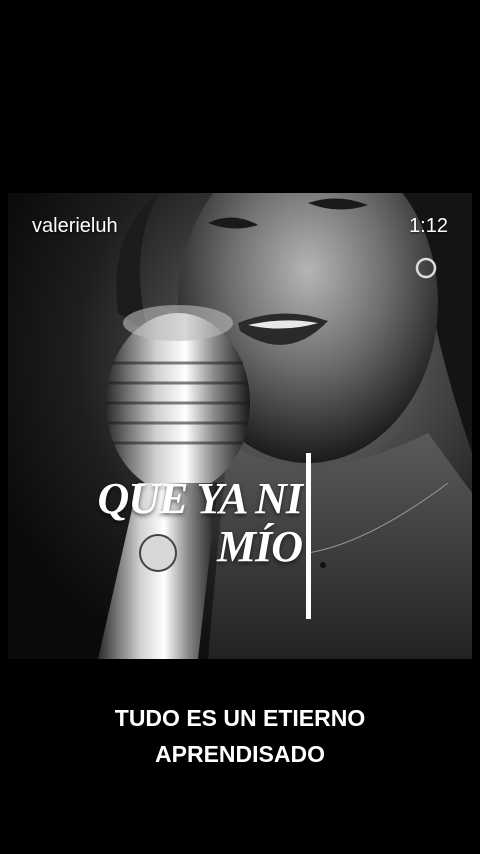 The image size is (480, 854). What do you see at coordinates (259, 546) in the screenshot?
I see `lyric-line-2: MÍO` at bounding box center [259, 546].